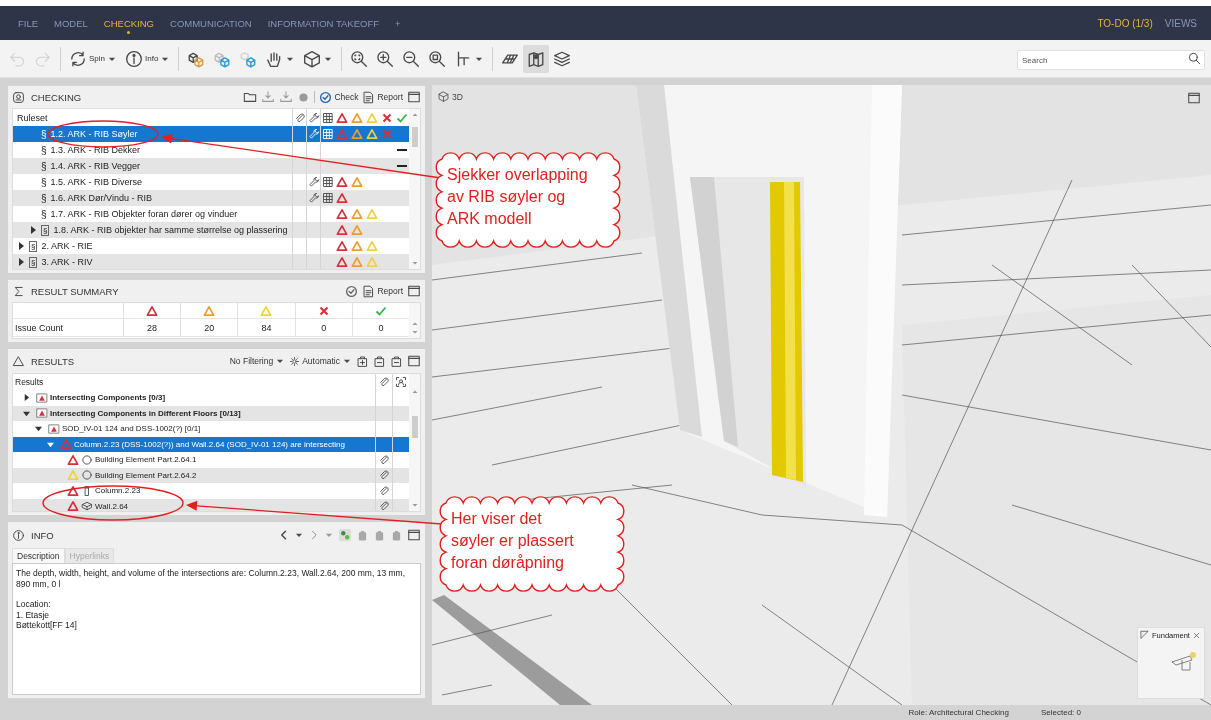 This screenshot has height=720, width=1211. Describe the element at coordinates (536, 58) in the screenshot. I see `map-button` at that location.